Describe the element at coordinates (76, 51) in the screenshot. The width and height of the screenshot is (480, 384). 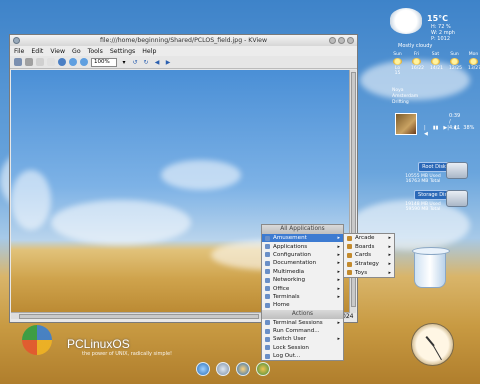
I see `menu-go: Go` at that location.